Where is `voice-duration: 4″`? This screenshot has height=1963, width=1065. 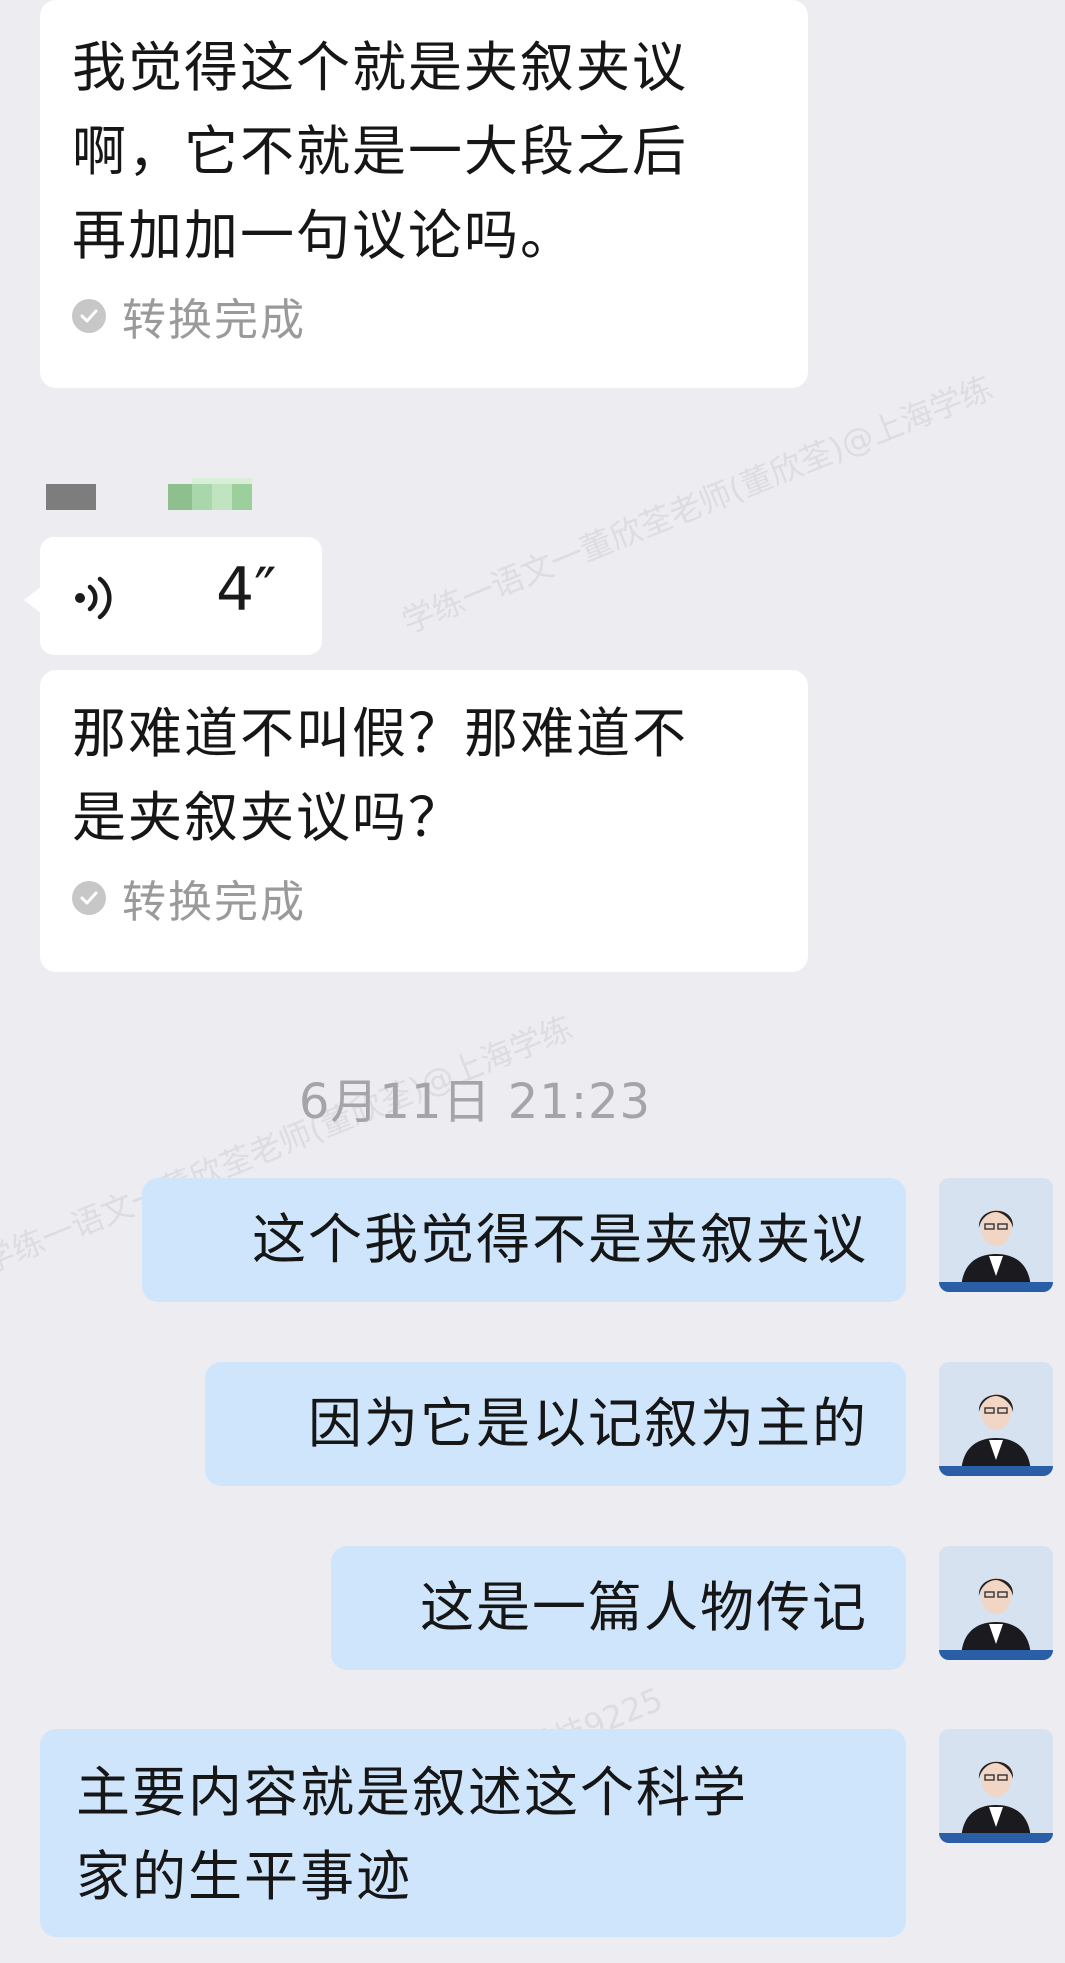
voice-duration: 4″ is located at coordinates (246, 590).